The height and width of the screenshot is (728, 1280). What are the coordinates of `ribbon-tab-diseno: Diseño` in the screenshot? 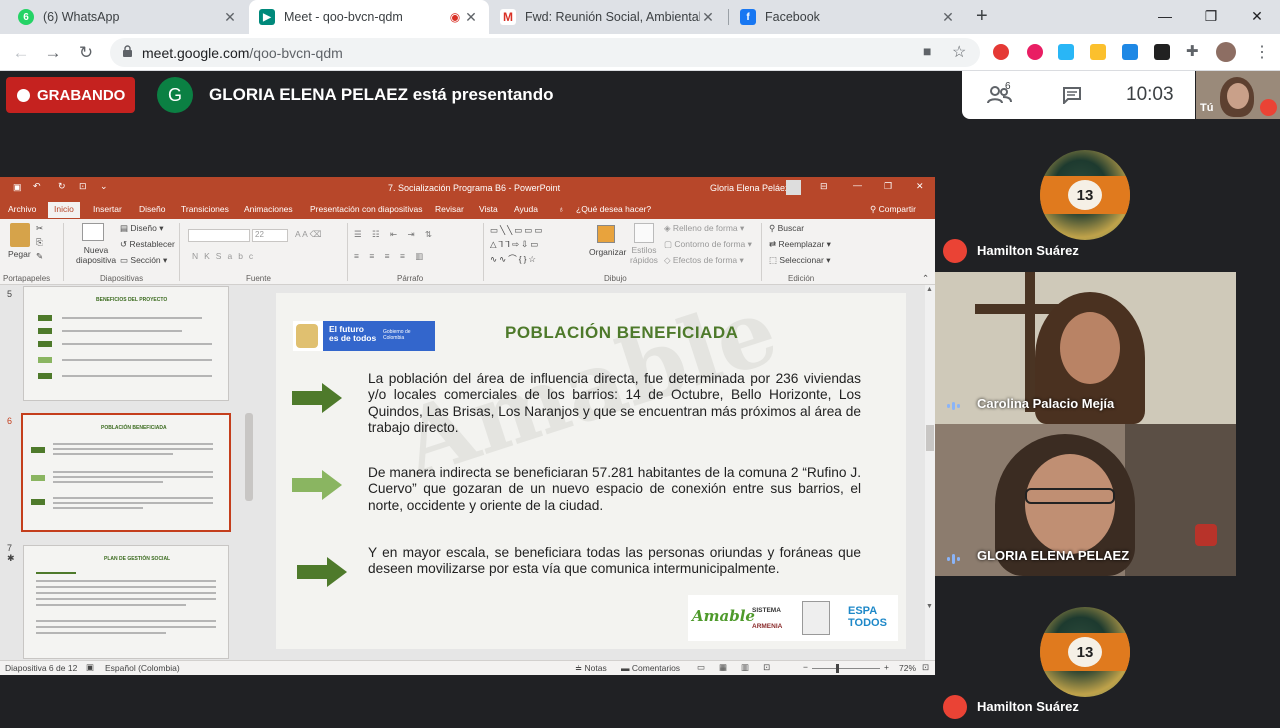 It's located at (152, 209).